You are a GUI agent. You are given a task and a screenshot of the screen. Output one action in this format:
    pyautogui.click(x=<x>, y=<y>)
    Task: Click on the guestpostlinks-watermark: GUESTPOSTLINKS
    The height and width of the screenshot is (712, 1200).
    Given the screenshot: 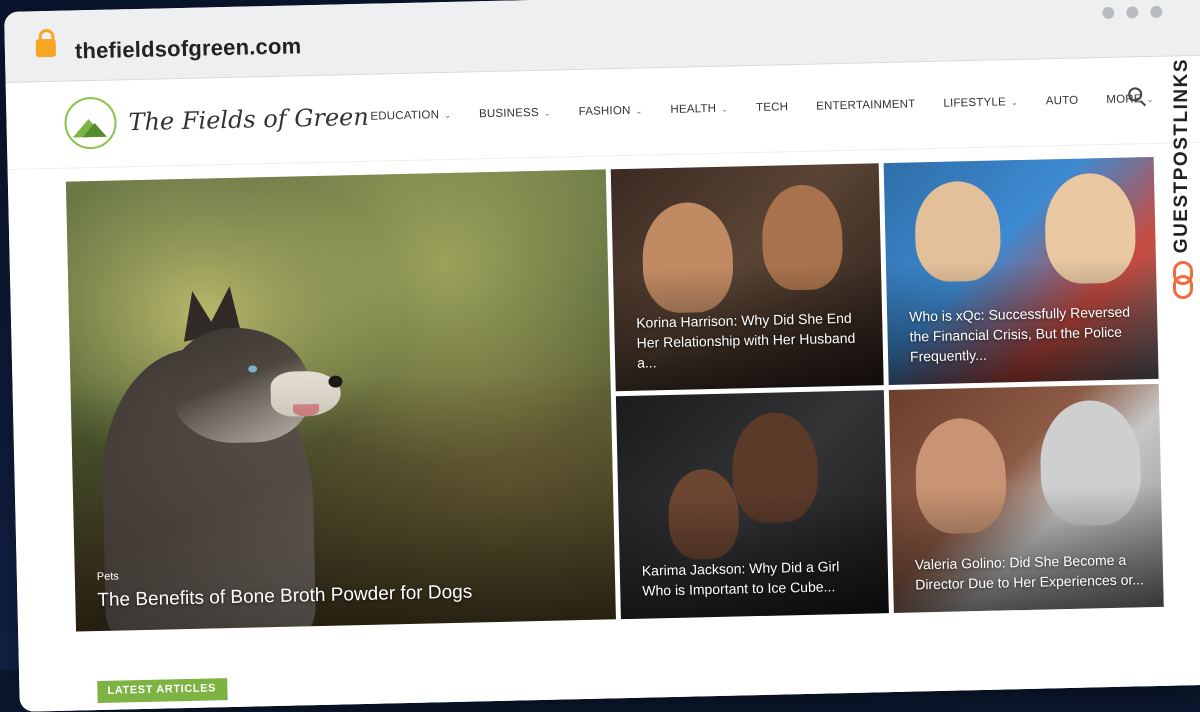 What is the action you would take?
    pyautogui.click(x=1182, y=208)
    